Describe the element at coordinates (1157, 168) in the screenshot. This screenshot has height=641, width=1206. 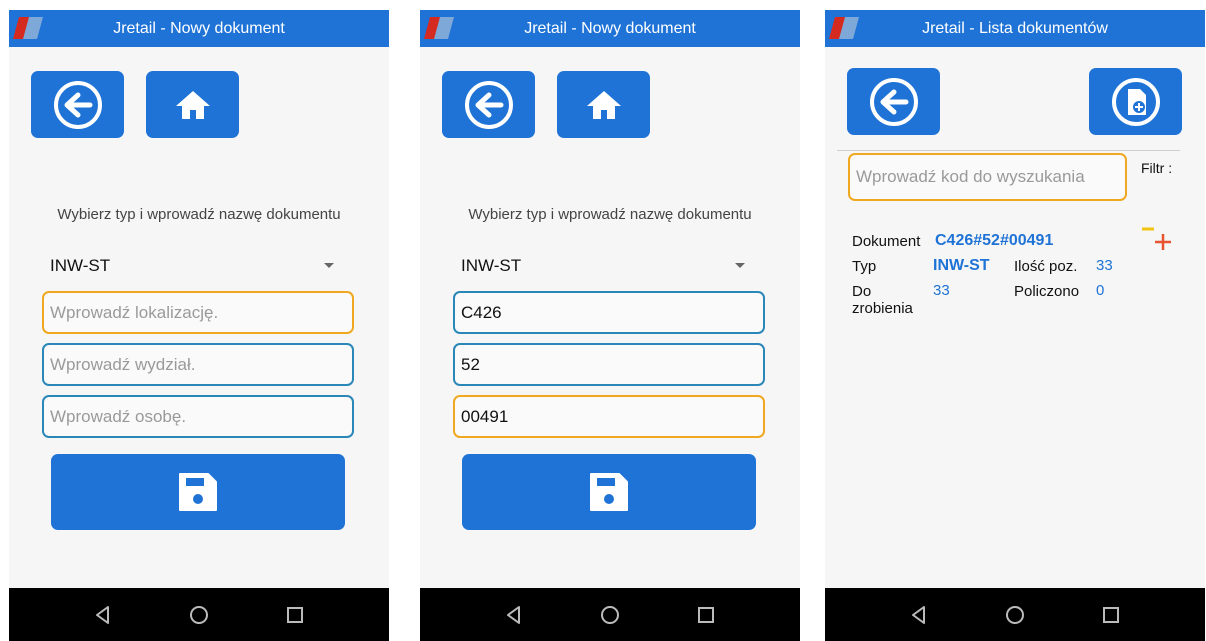
I see `filter-label: Filtr :` at that location.